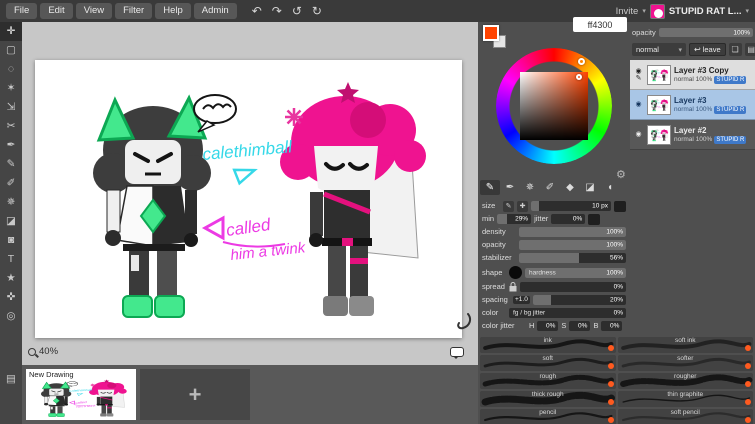  I want to click on brush-preset-softer: softer, so click(685, 363).